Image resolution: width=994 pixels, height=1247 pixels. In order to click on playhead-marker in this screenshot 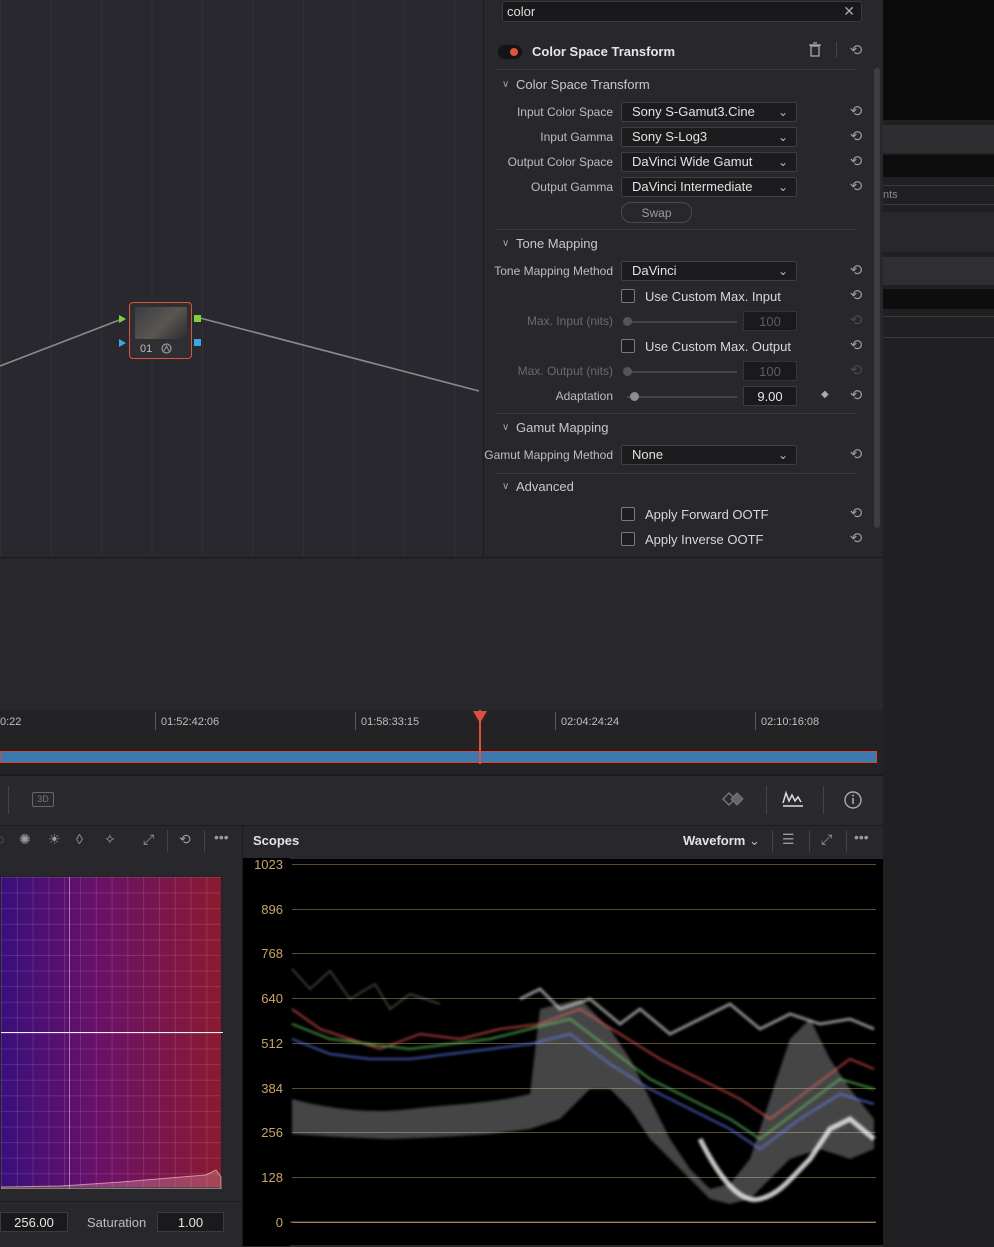, I will do `click(480, 717)`.